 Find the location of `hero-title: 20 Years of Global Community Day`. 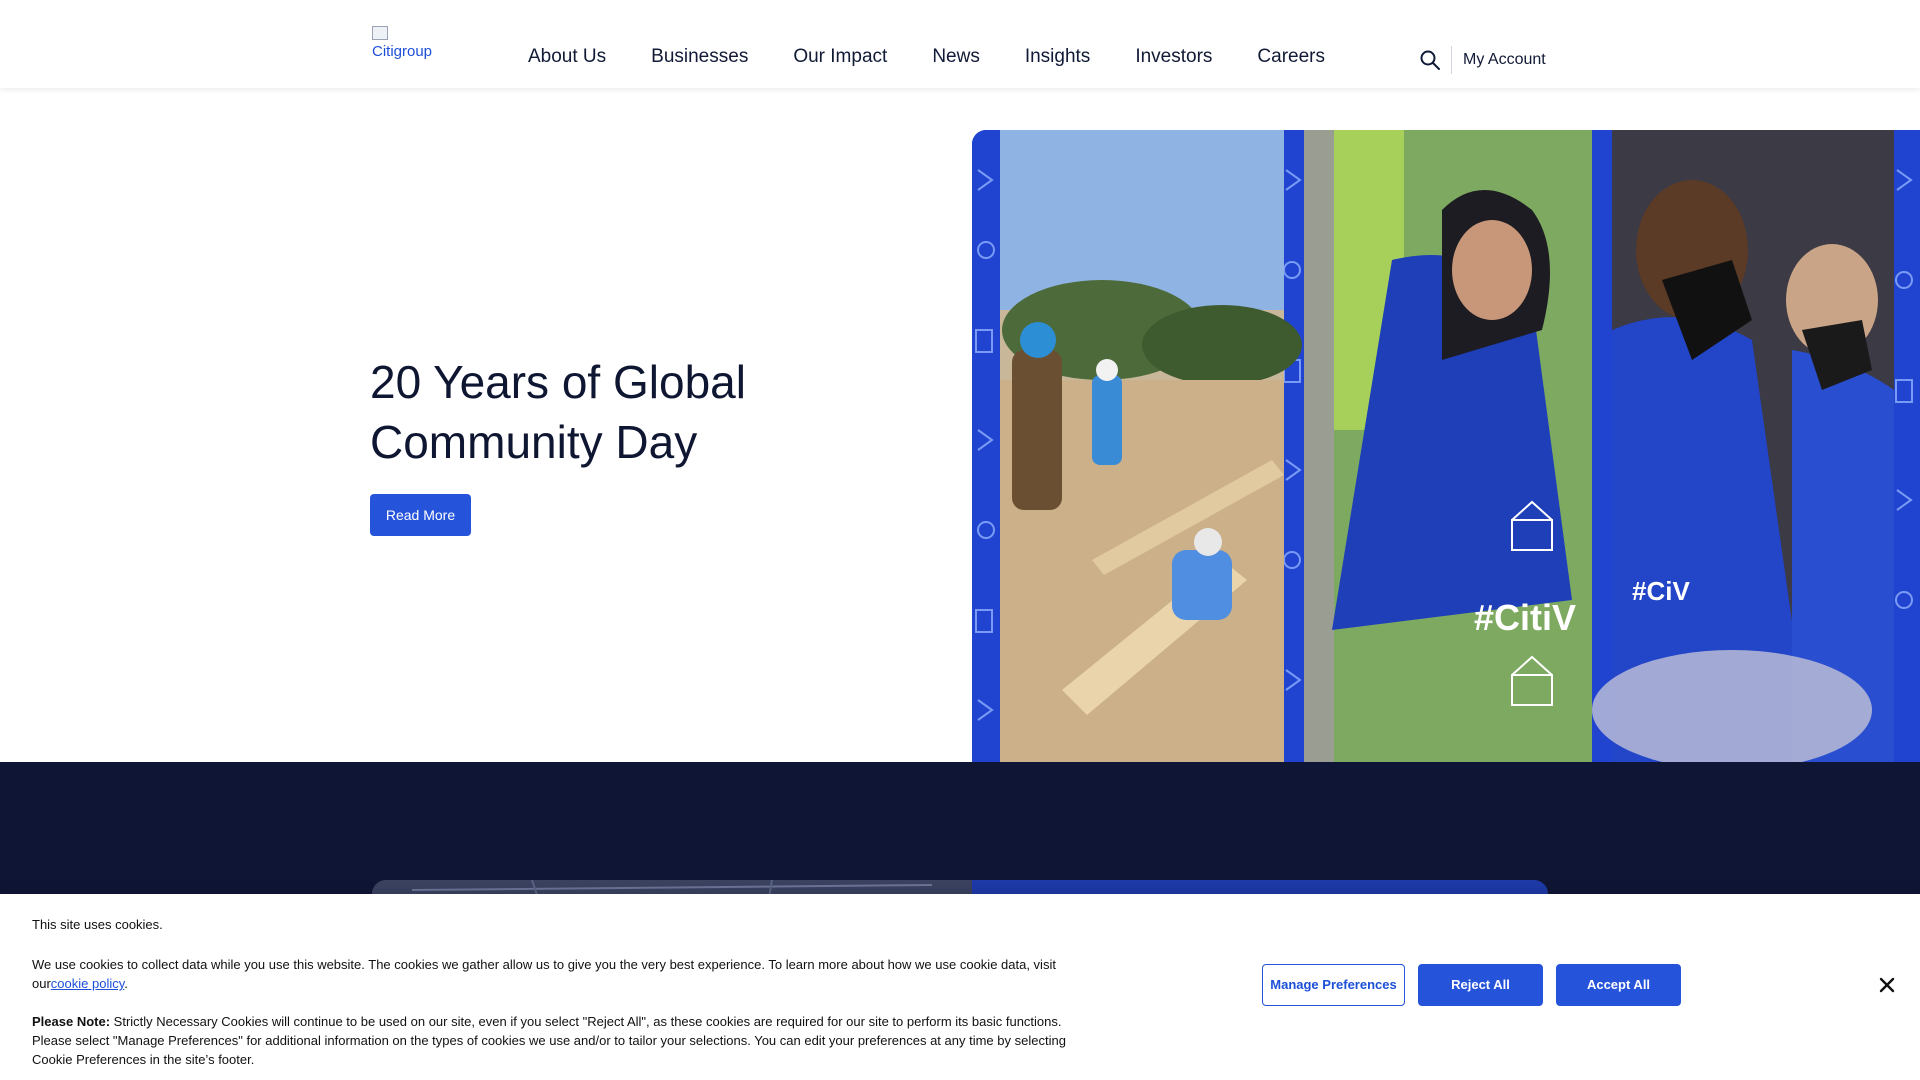

hero-title: 20 Years of Global Community Day is located at coordinates (558, 412).